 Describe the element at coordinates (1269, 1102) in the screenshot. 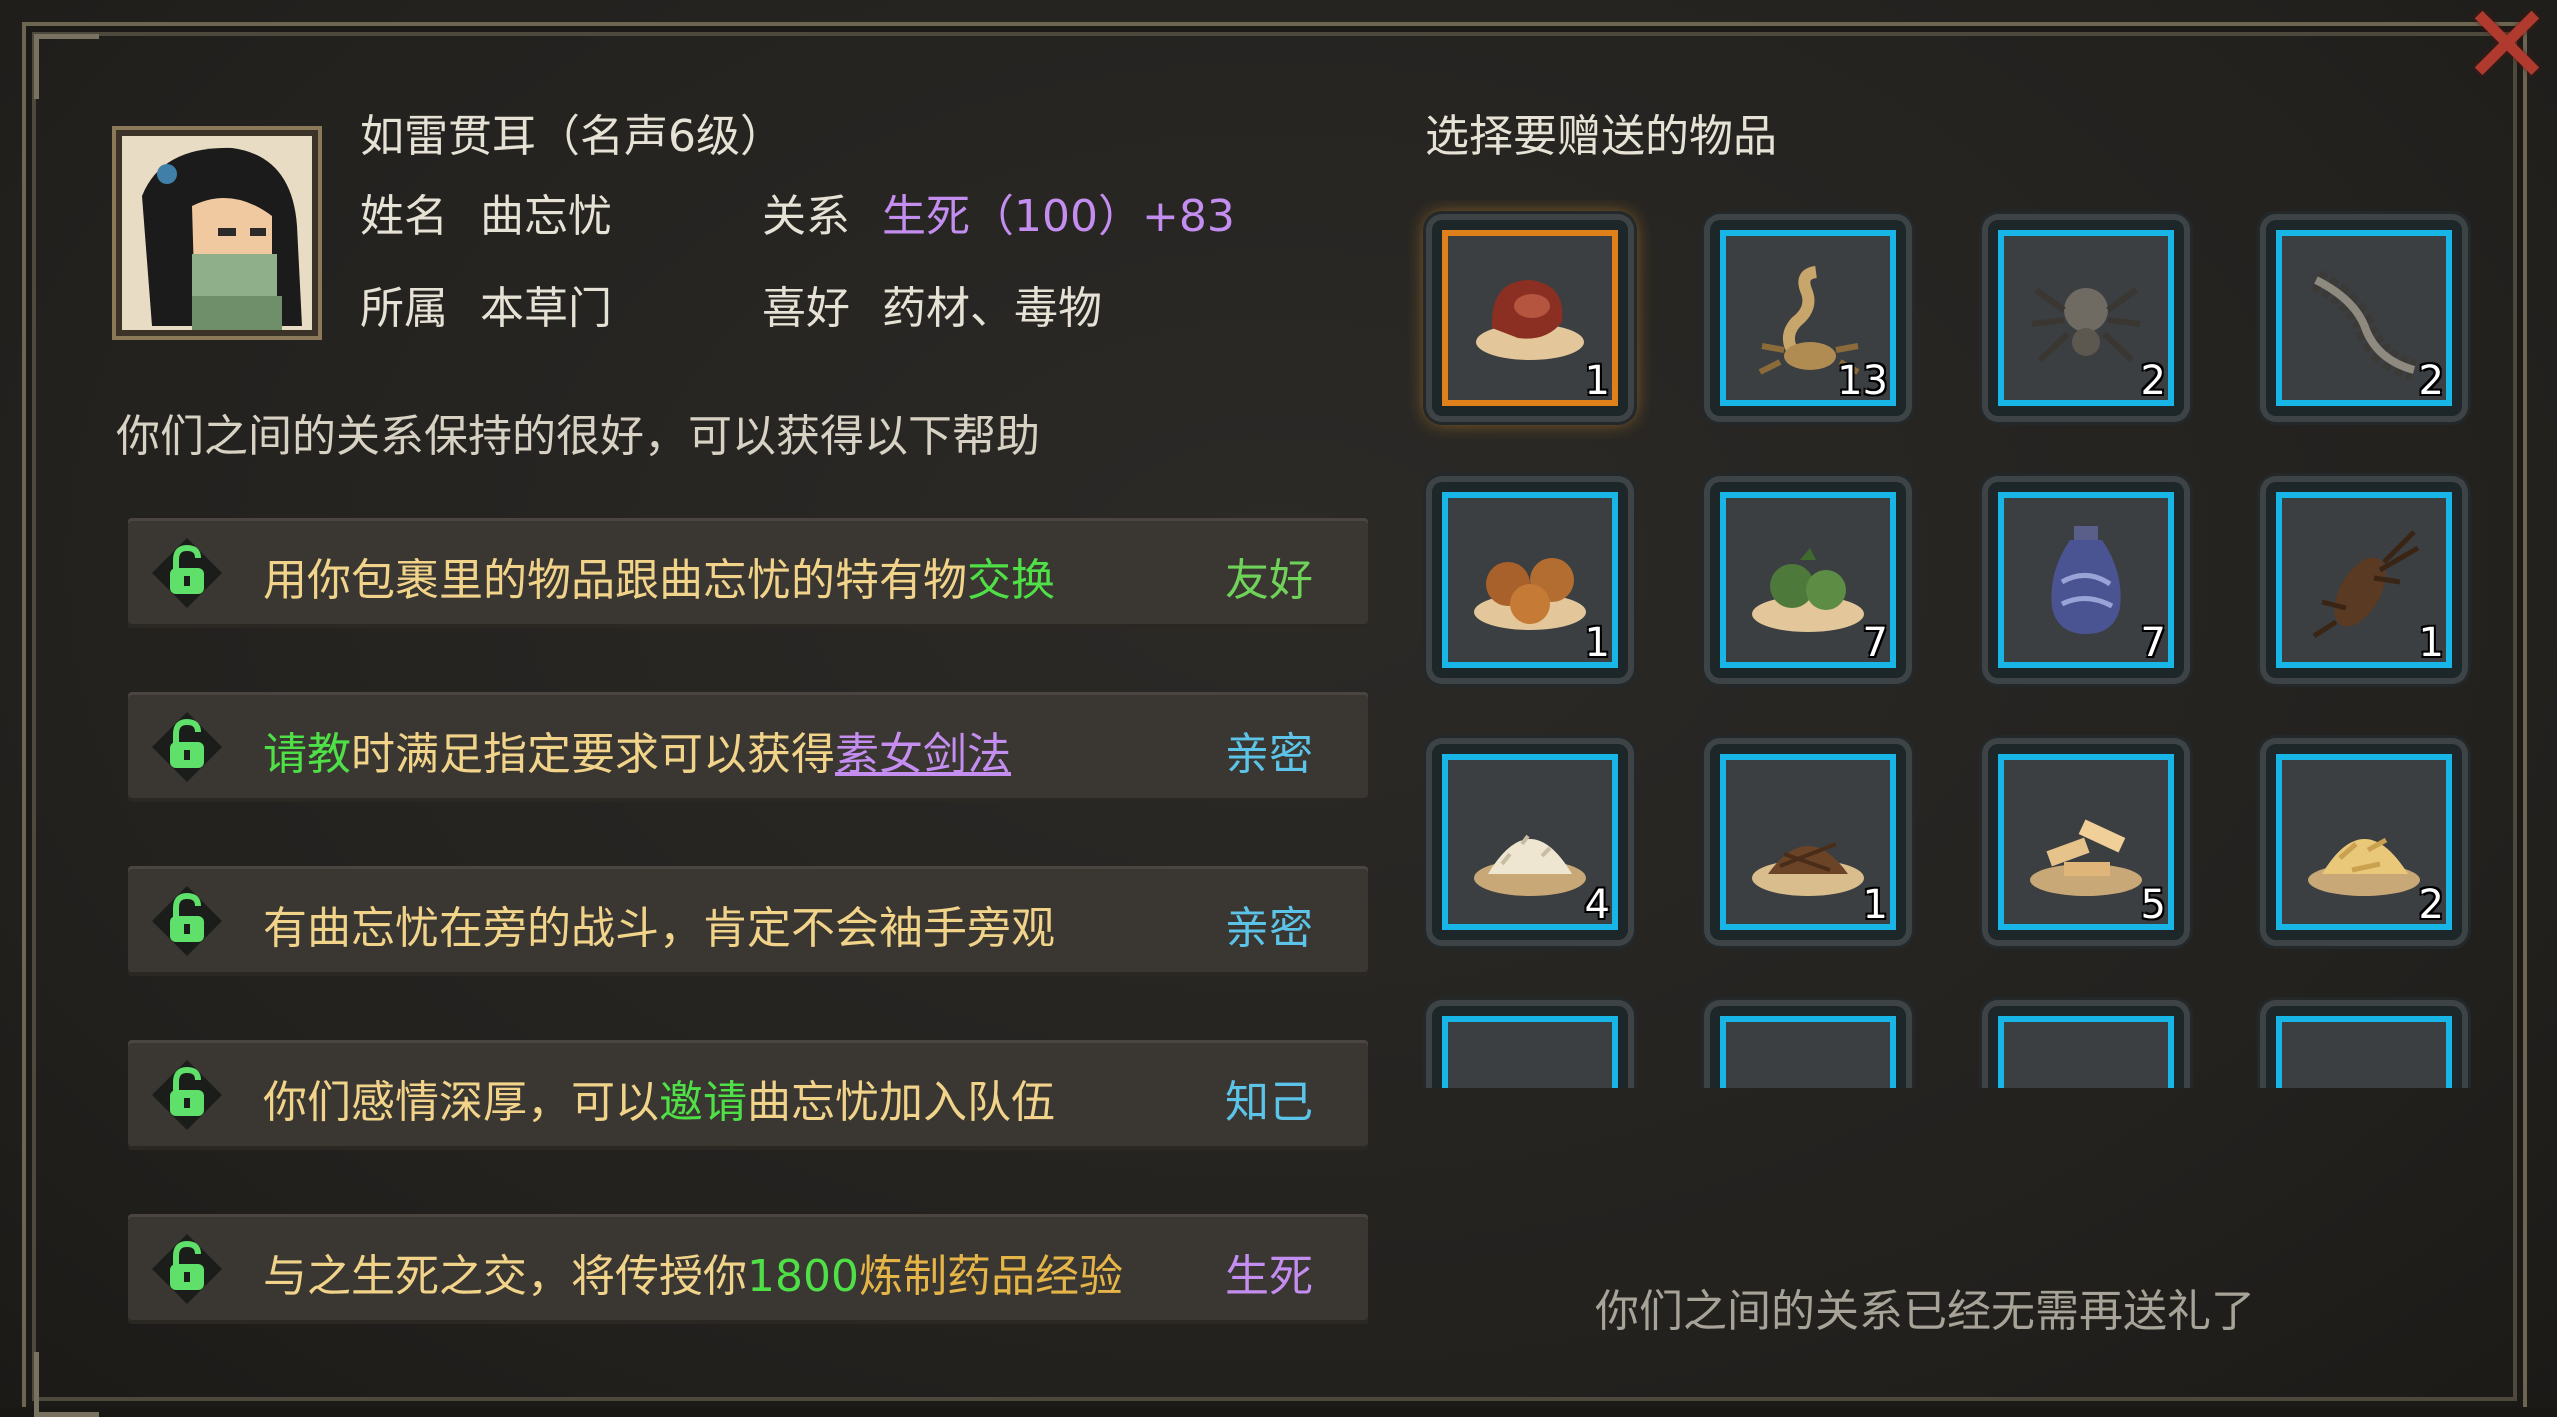

I see `benefit-tier-tag: 知己` at that location.